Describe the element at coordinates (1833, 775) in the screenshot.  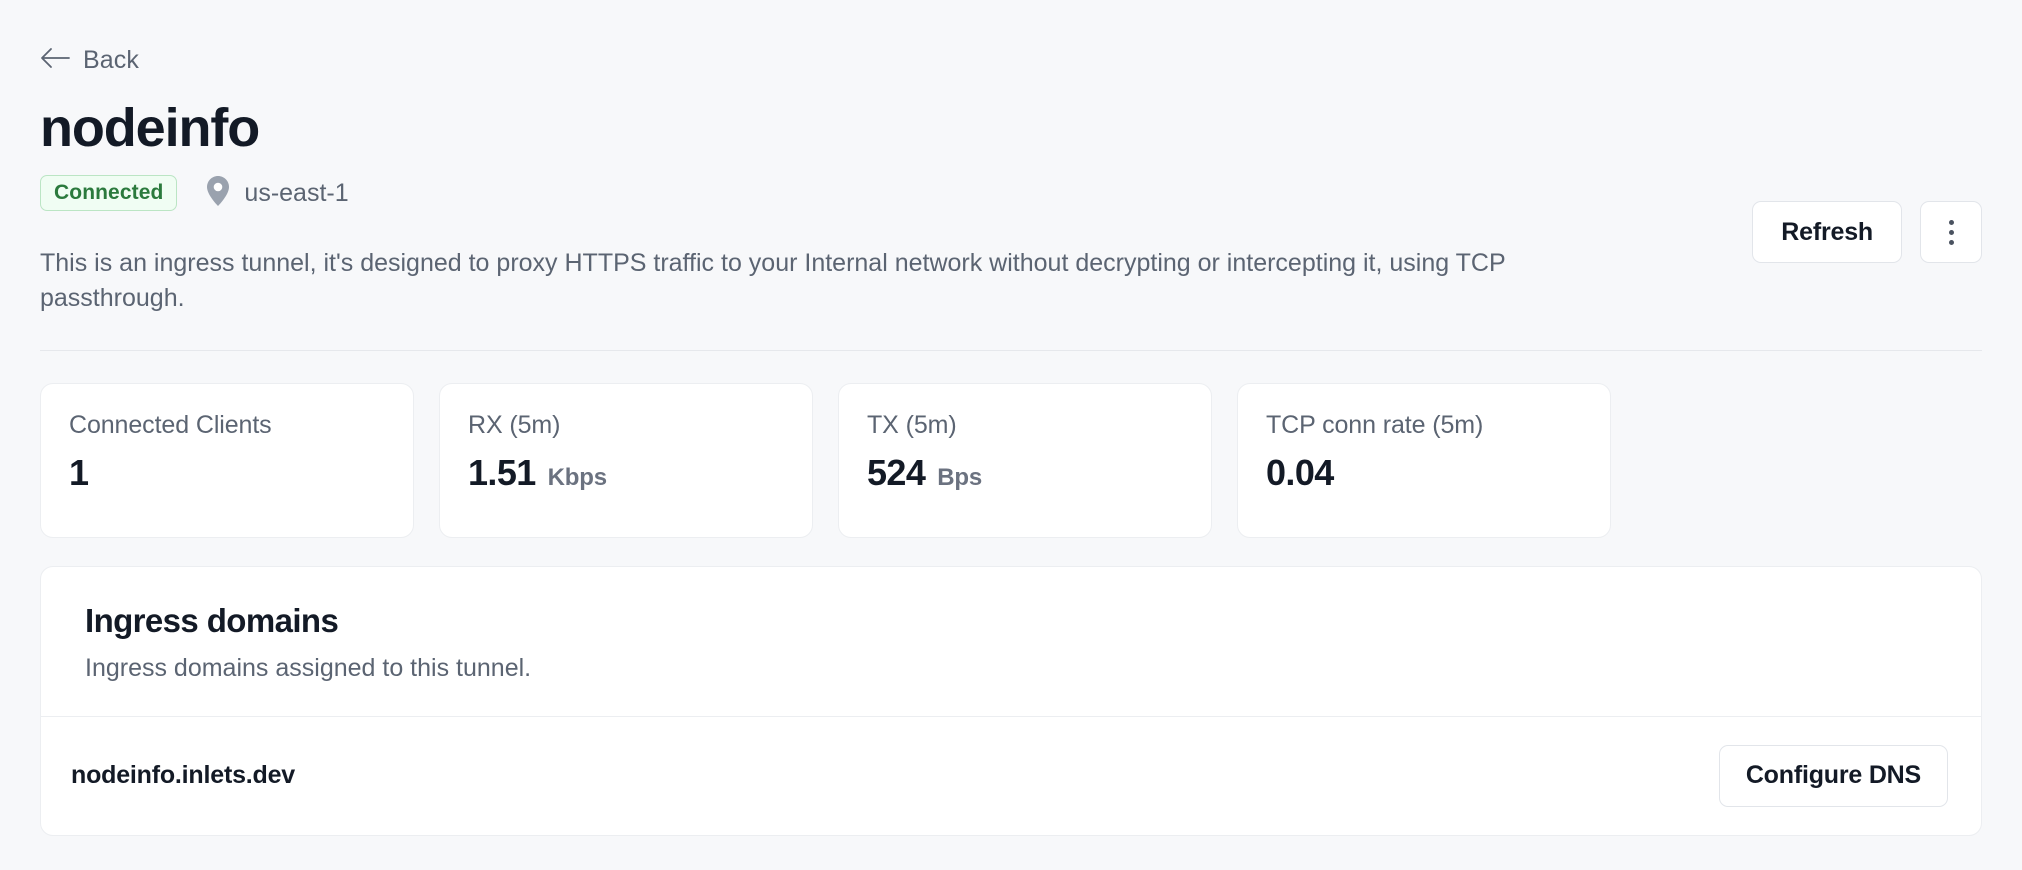
I see `configure-dns-button: Configure DNS` at that location.